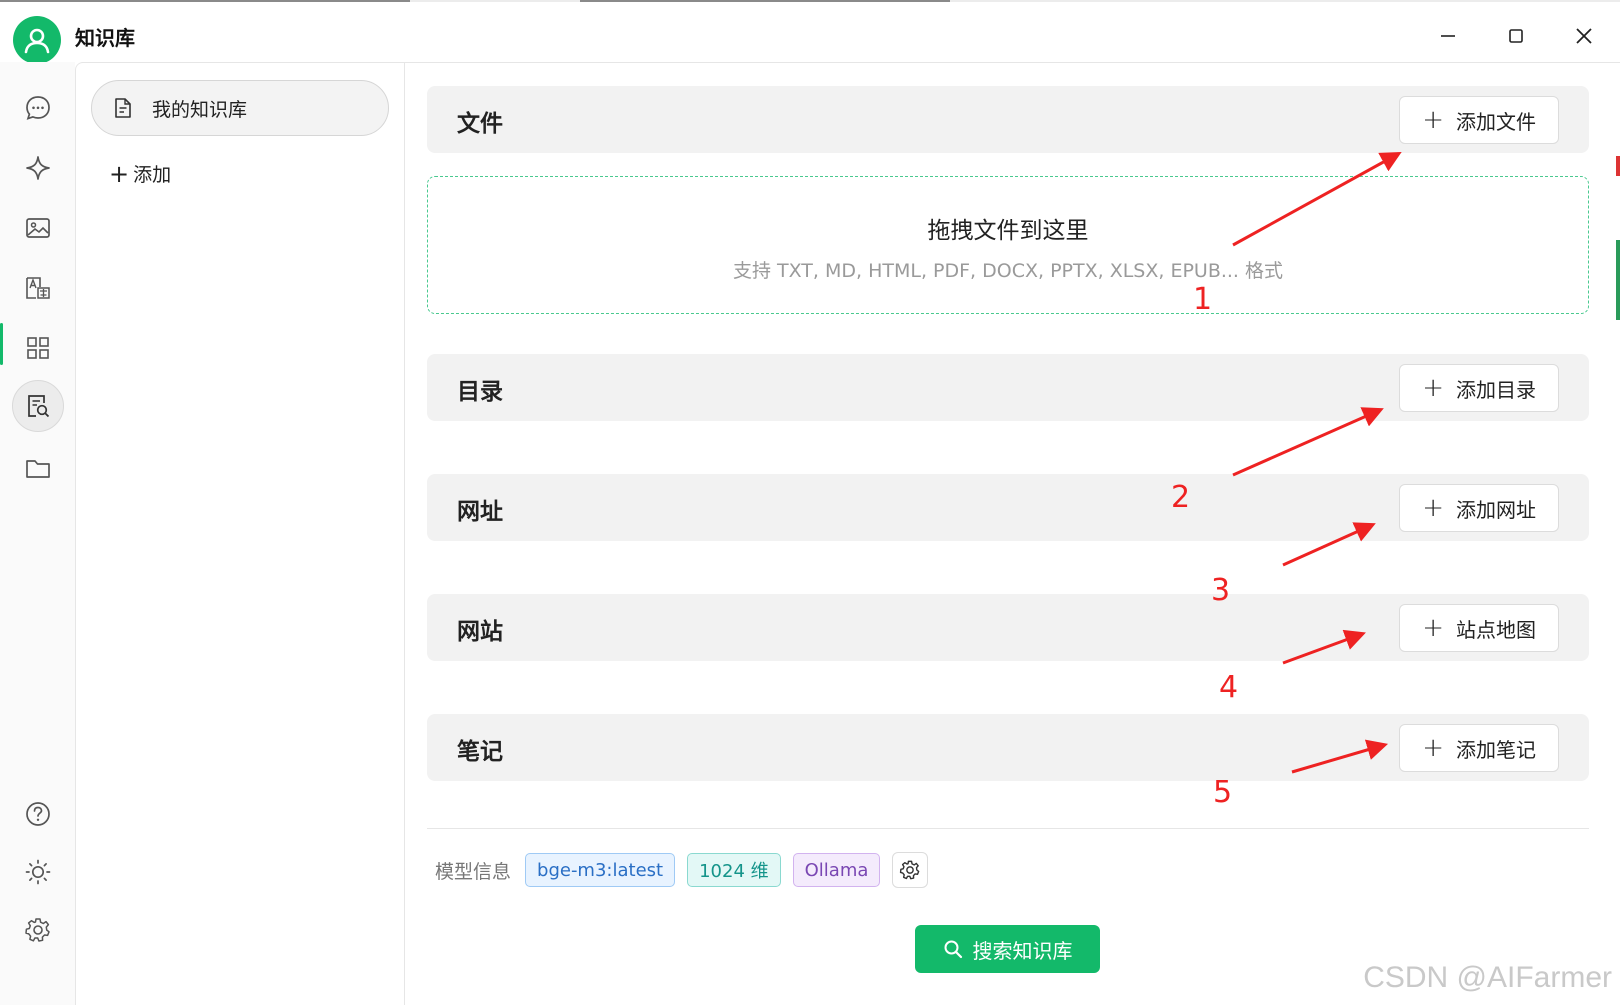 The height and width of the screenshot is (1005, 1620). I want to click on rail-item-files, so click(38, 468).